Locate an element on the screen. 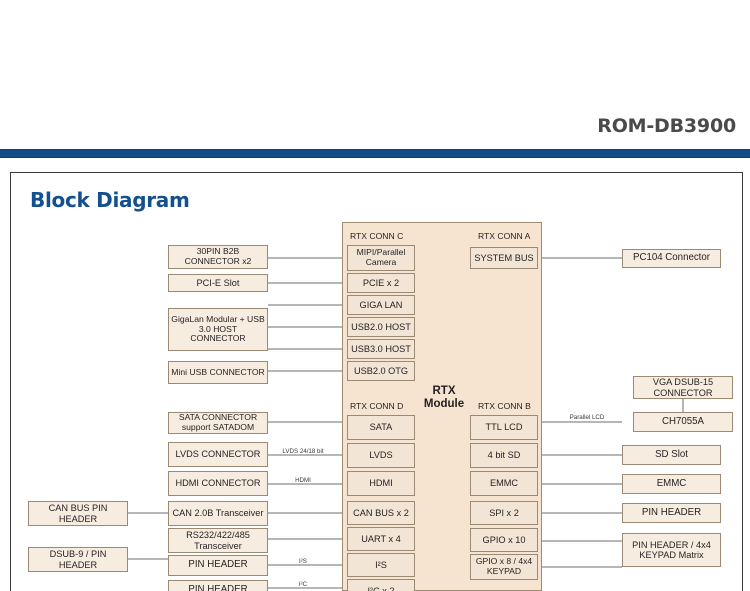 The height and width of the screenshot is (591, 750). signal-box-i2c-x2: I²C x 2 is located at coordinates (381, 585).